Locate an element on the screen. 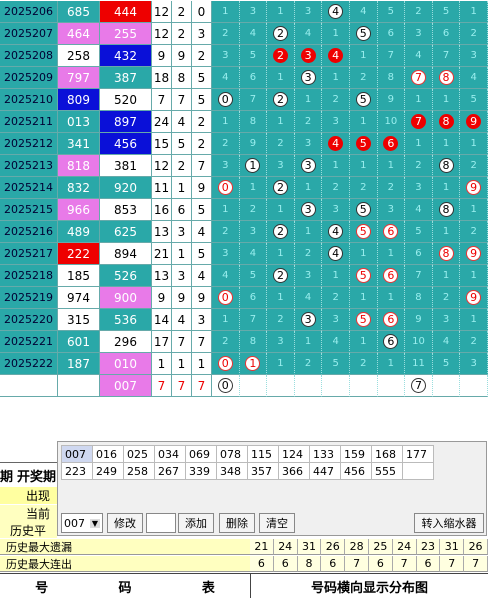 This screenshot has height=598, width=488. distribution-cells: 1313445251 is located at coordinates (350, 12).